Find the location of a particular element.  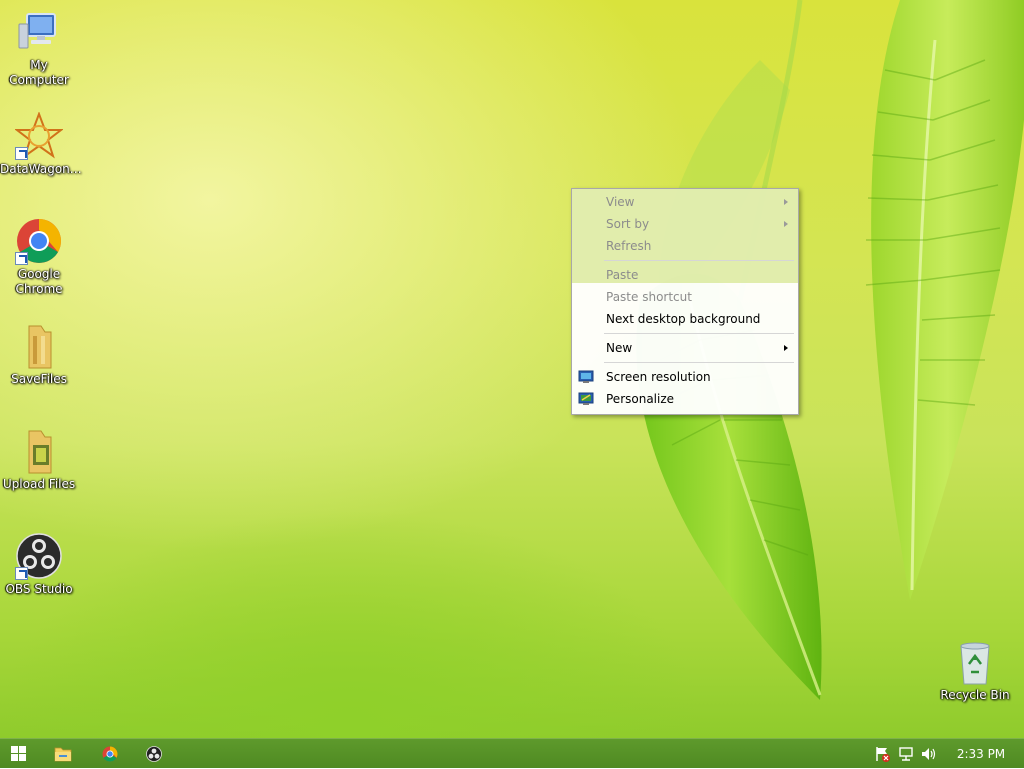

menu-item-label: Screen resolution is located at coordinates (658, 377).